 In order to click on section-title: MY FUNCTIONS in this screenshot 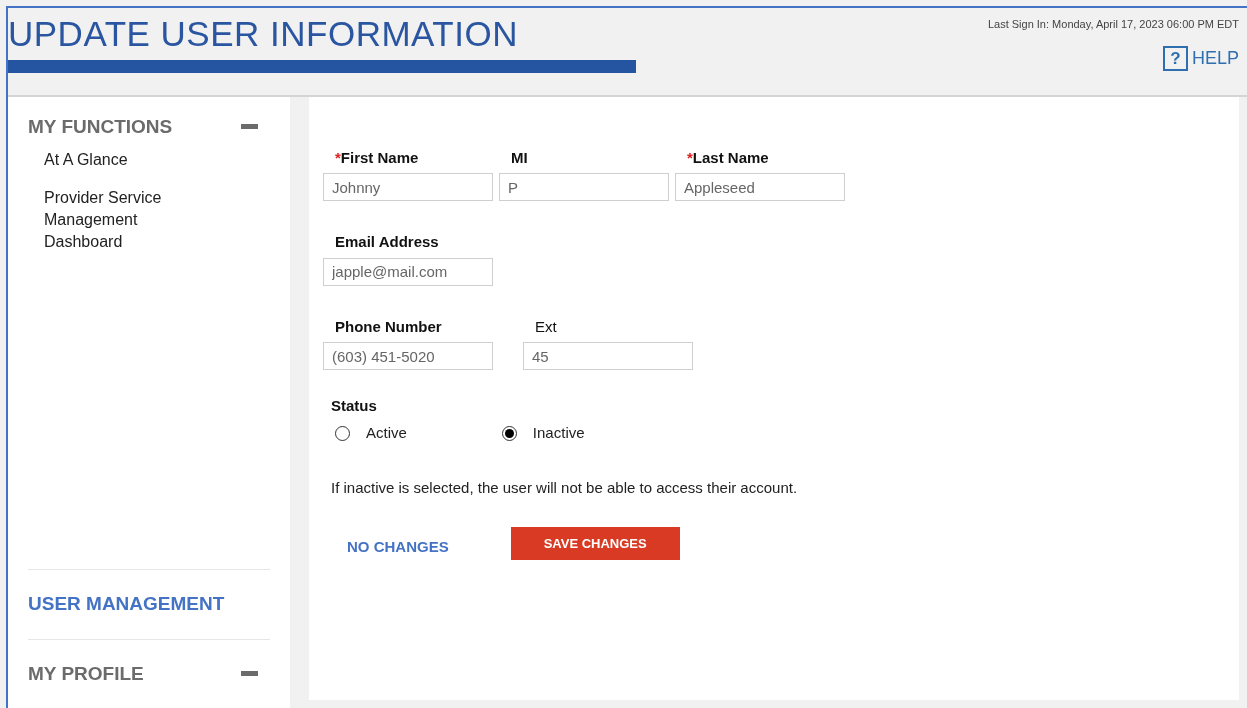, I will do `click(100, 126)`.